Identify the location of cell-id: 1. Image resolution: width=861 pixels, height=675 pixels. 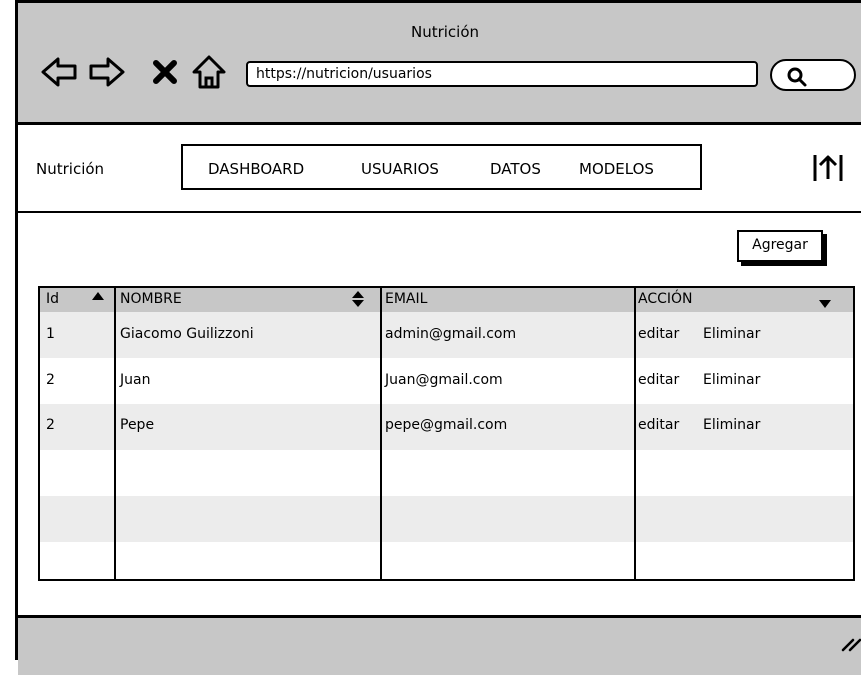
(50, 334).